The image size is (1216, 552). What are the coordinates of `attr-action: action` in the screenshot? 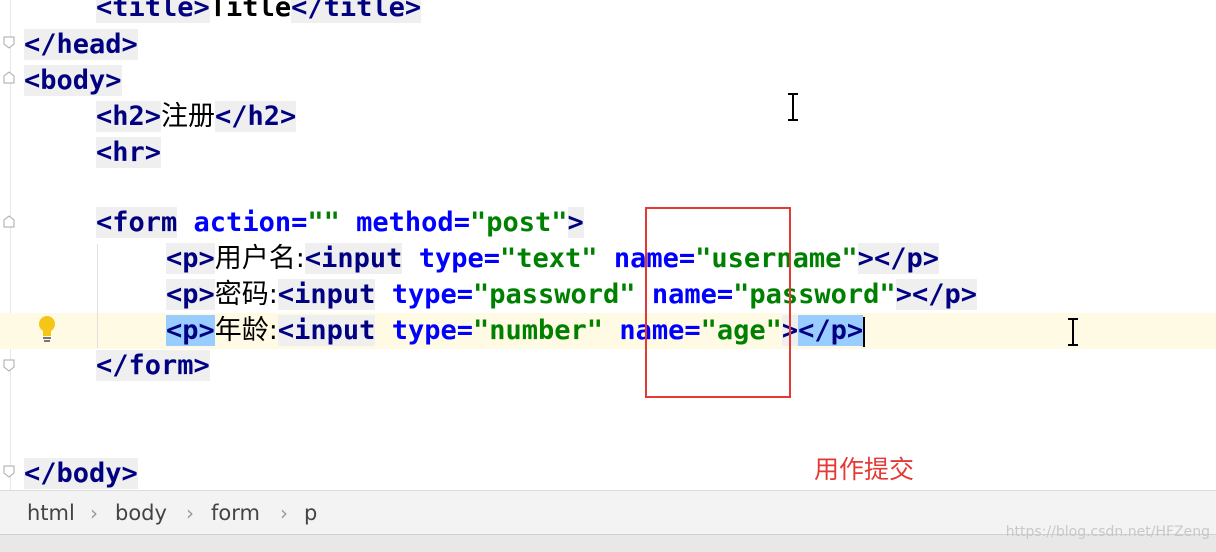 It's located at (242, 222).